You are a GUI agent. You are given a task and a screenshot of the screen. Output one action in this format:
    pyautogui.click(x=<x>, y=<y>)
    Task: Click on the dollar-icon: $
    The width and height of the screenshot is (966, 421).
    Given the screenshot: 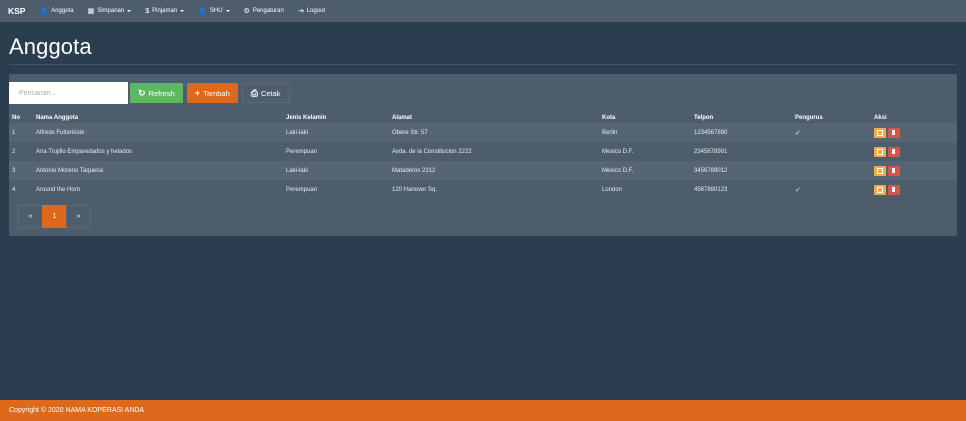 What is the action you would take?
    pyautogui.click(x=147, y=11)
    